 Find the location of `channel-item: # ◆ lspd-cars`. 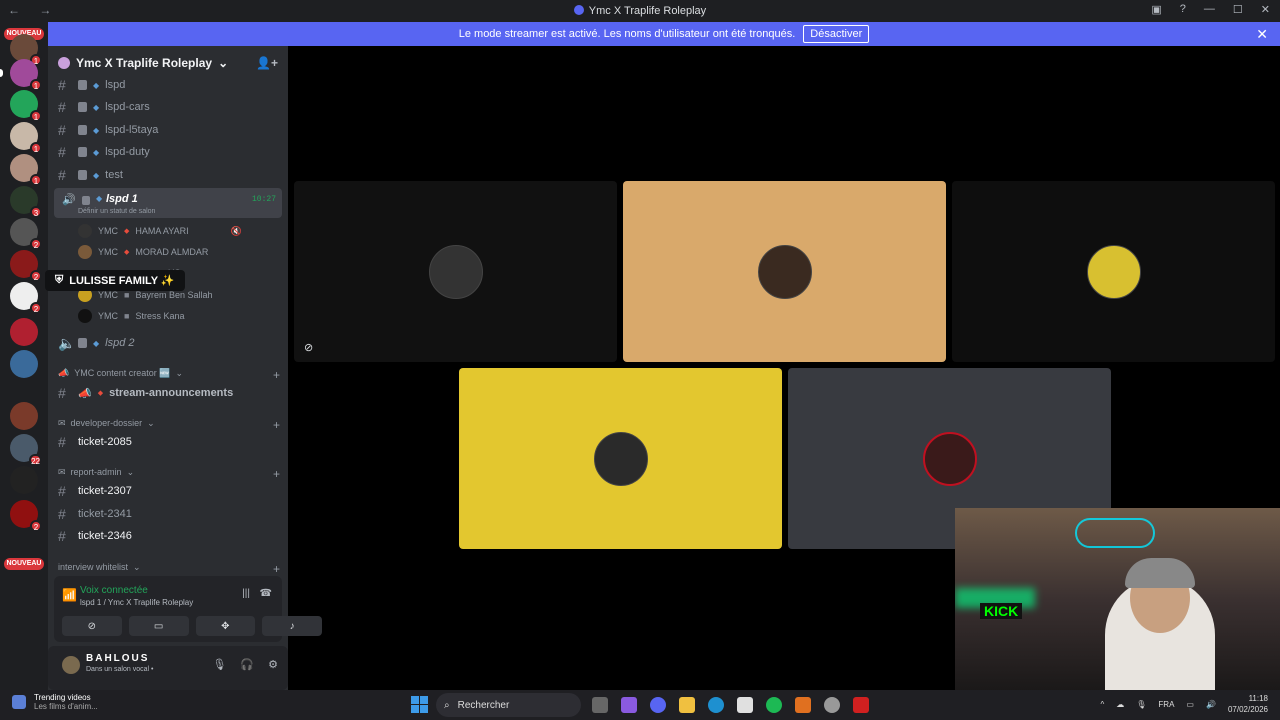

channel-item: # ◆ lspd-cars is located at coordinates (170, 107).